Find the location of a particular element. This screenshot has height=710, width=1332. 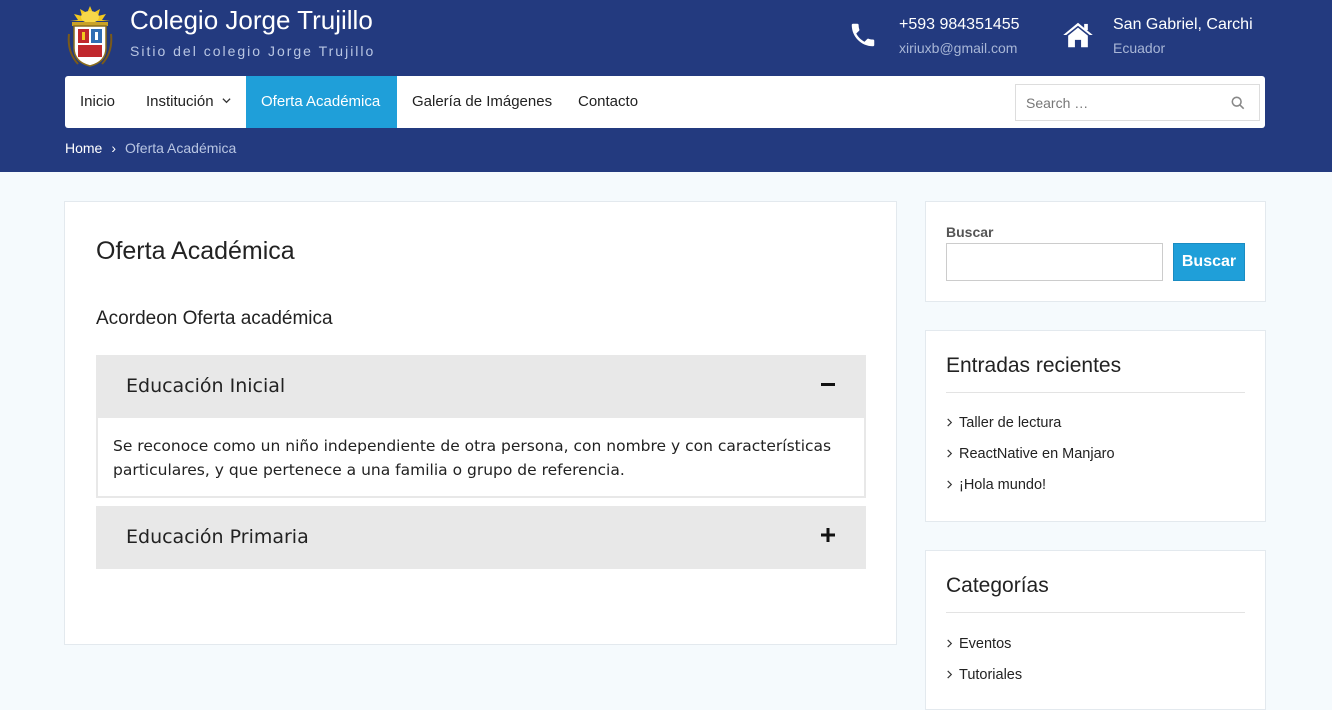

recent-post-link: ReactNative en Manjaro is located at coordinates (1030, 454).